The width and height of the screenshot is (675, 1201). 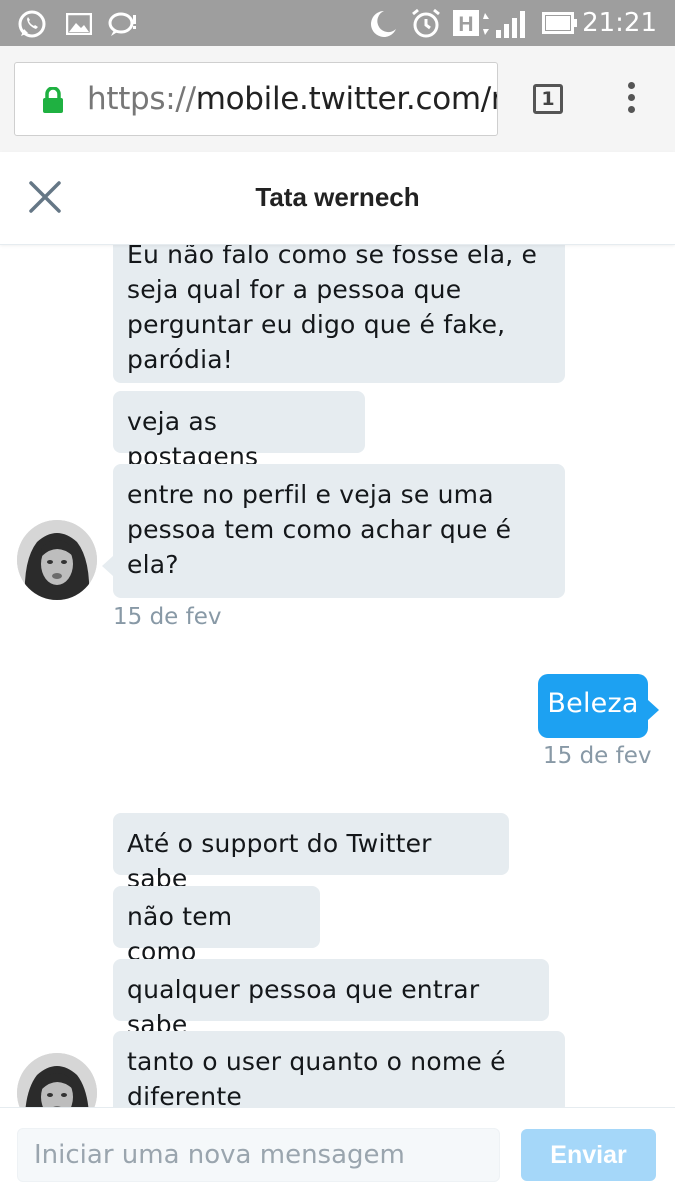 What do you see at coordinates (141, 99) in the screenshot?
I see `url-scheme: https://` at bounding box center [141, 99].